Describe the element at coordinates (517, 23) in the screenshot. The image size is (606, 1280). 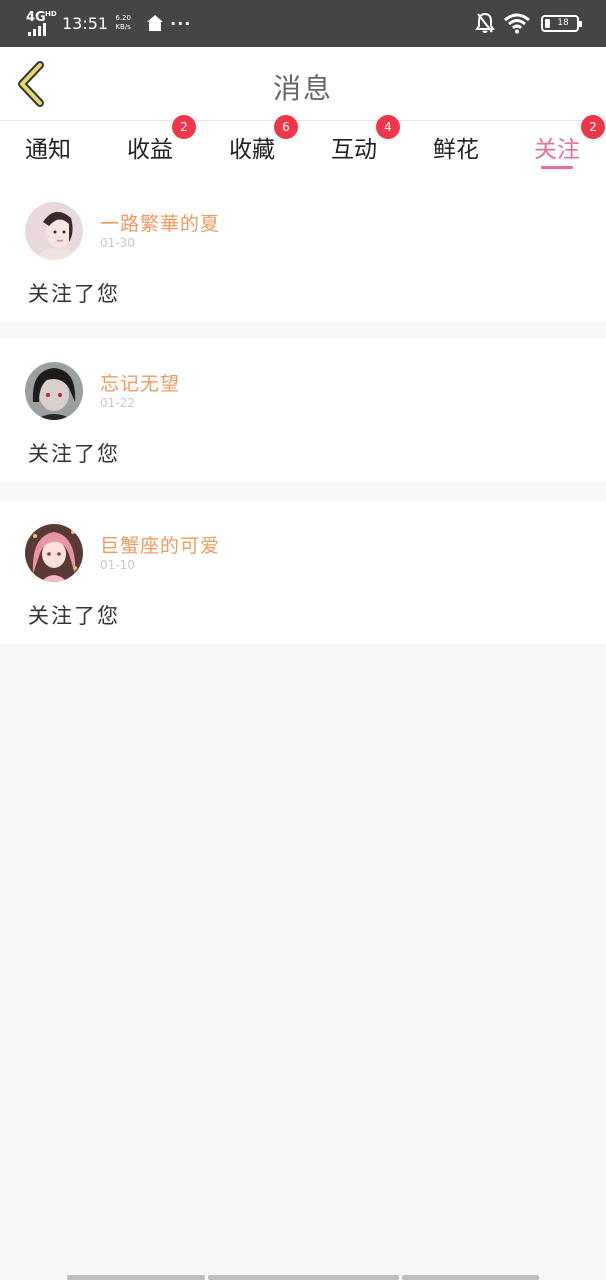
I see `wifi-icon` at that location.